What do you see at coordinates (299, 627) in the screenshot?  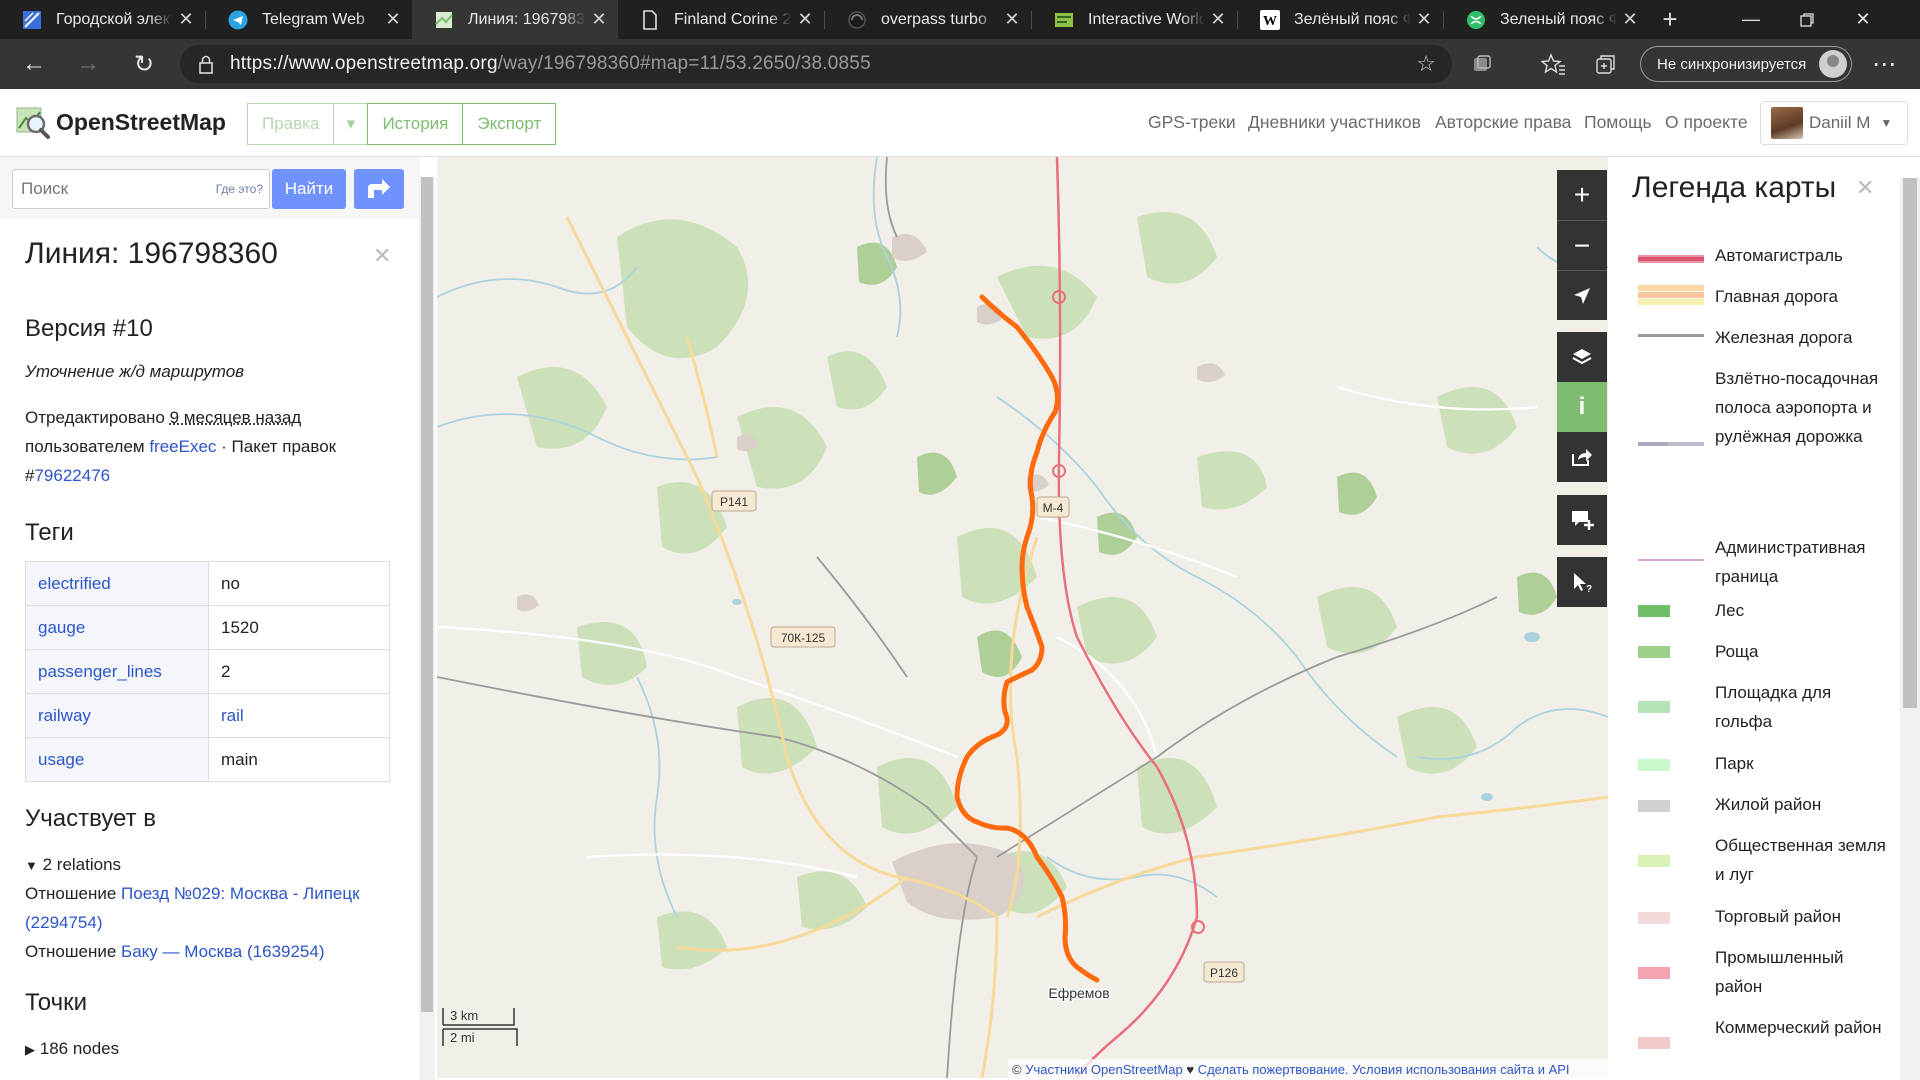 I see `tag-value: 1520` at bounding box center [299, 627].